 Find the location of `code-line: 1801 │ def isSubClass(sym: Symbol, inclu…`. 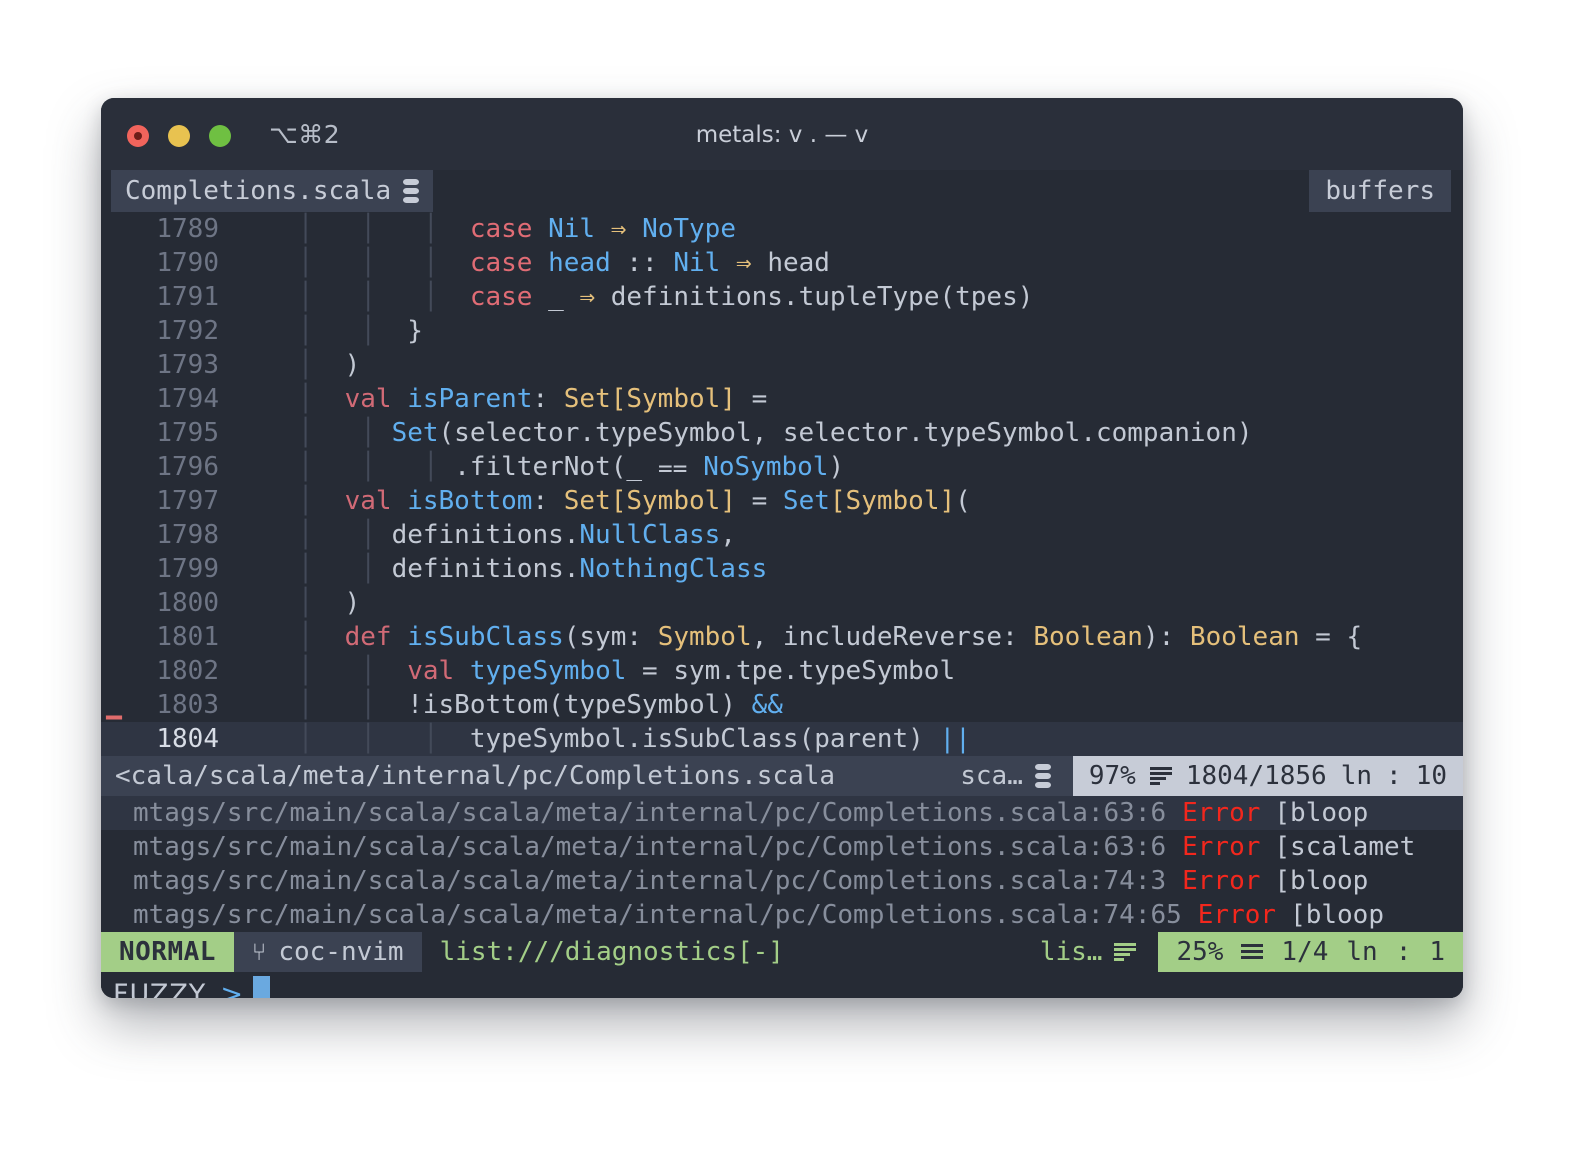

code-line: 1801 │ def isSubClass(sym: Symbol, inclu… is located at coordinates (782, 637).